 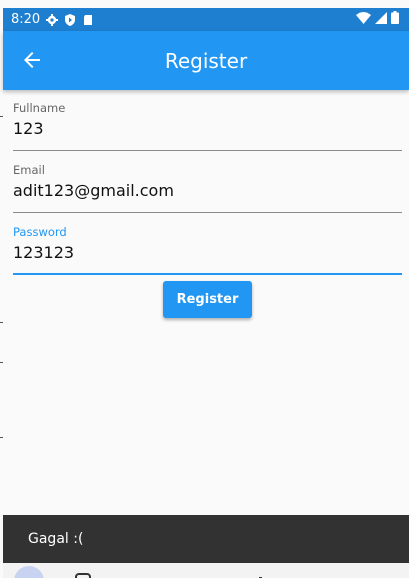 What do you see at coordinates (40, 232) in the screenshot?
I see `password-label: Password` at bounding box center [40, 232].